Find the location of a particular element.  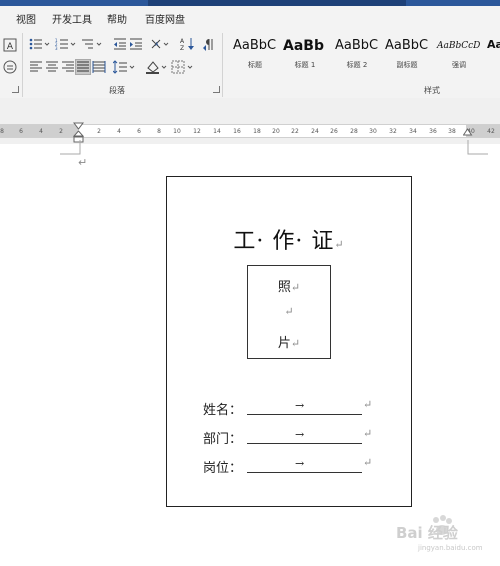

shading-icon is located at coordinates (157, 68).